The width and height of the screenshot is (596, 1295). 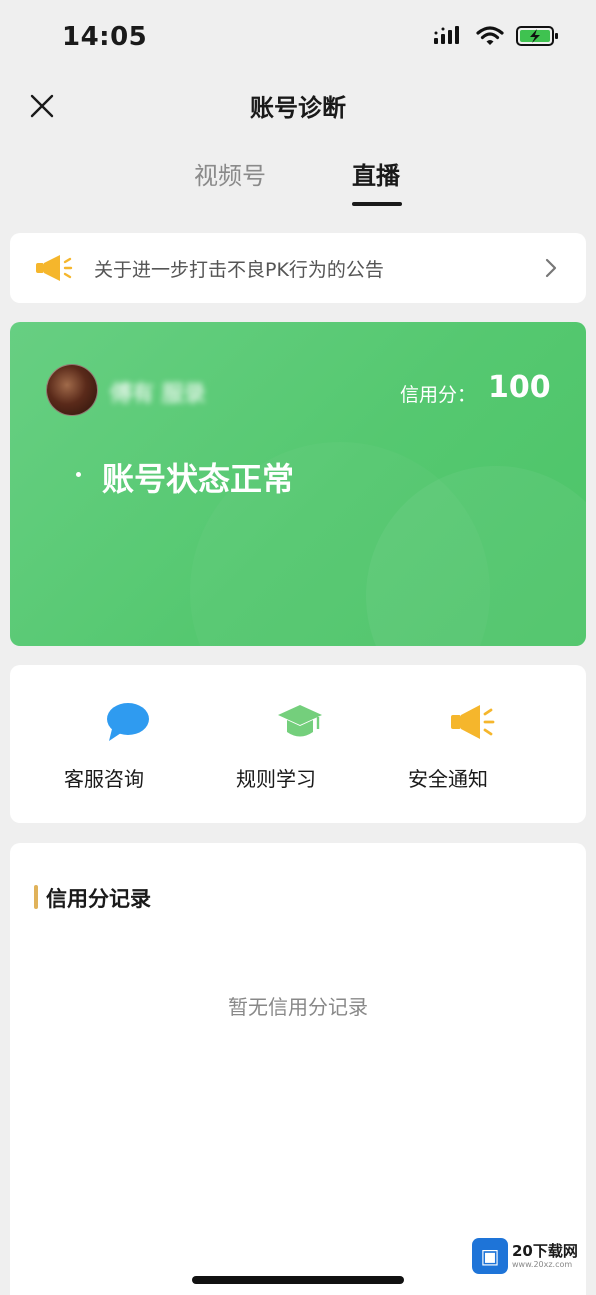 I want to click on tab-live: 直播, so click(x=376, y=173).